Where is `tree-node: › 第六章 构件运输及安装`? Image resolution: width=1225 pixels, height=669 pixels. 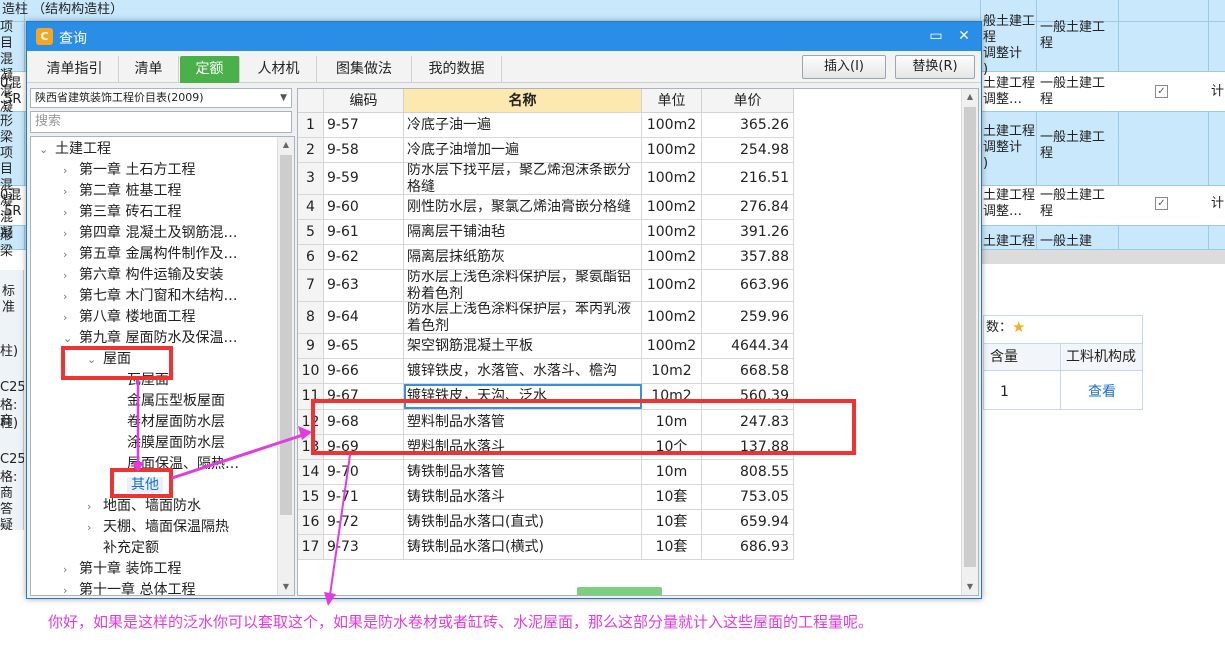
tree-node: › 第六章 构件运输及安装 is located at coordinates (143, 275).